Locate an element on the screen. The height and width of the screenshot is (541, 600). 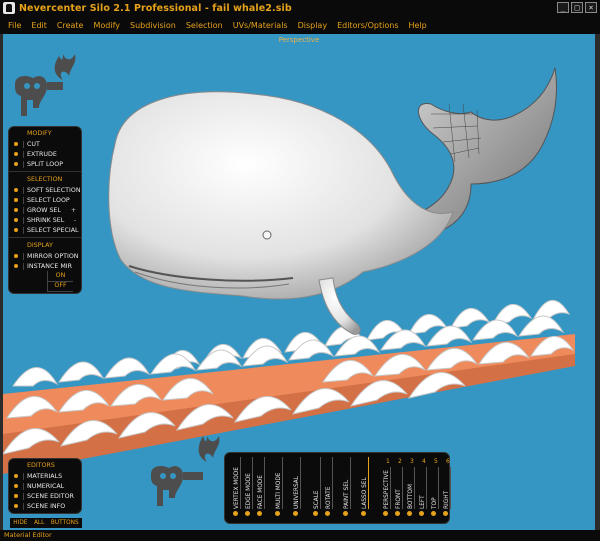
right-dot is located at coordinates (445, 513).